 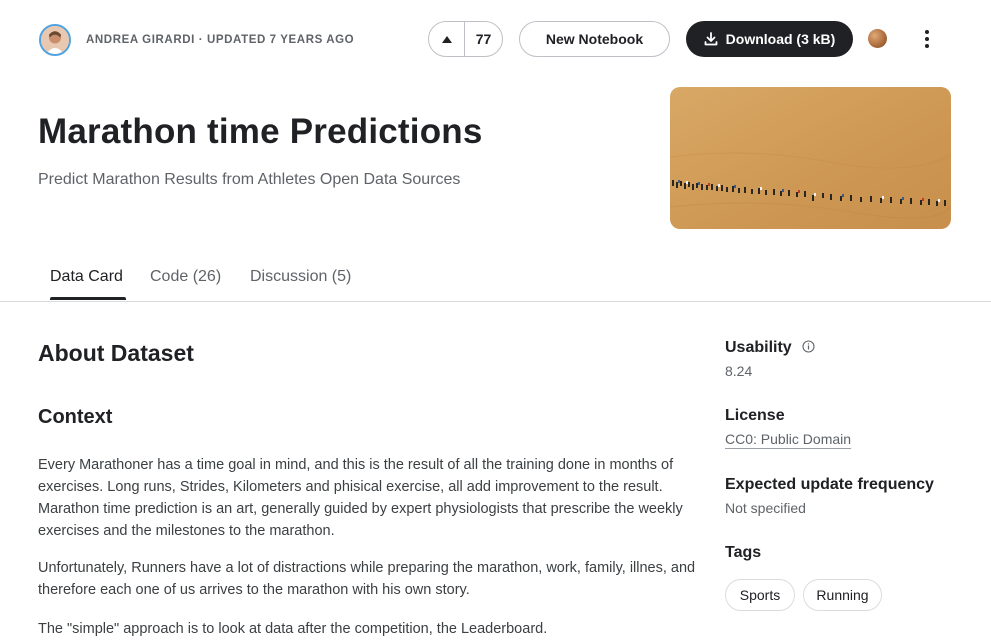 I want to click on active-tab-indicator, so click(x=88, y=298).